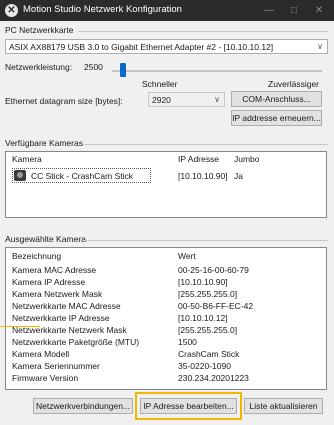 The height and width of the screenshot is (425, 334). I want to click on table-row: Kamera IP Adresse [10.10.10.90], so click(166, 283).